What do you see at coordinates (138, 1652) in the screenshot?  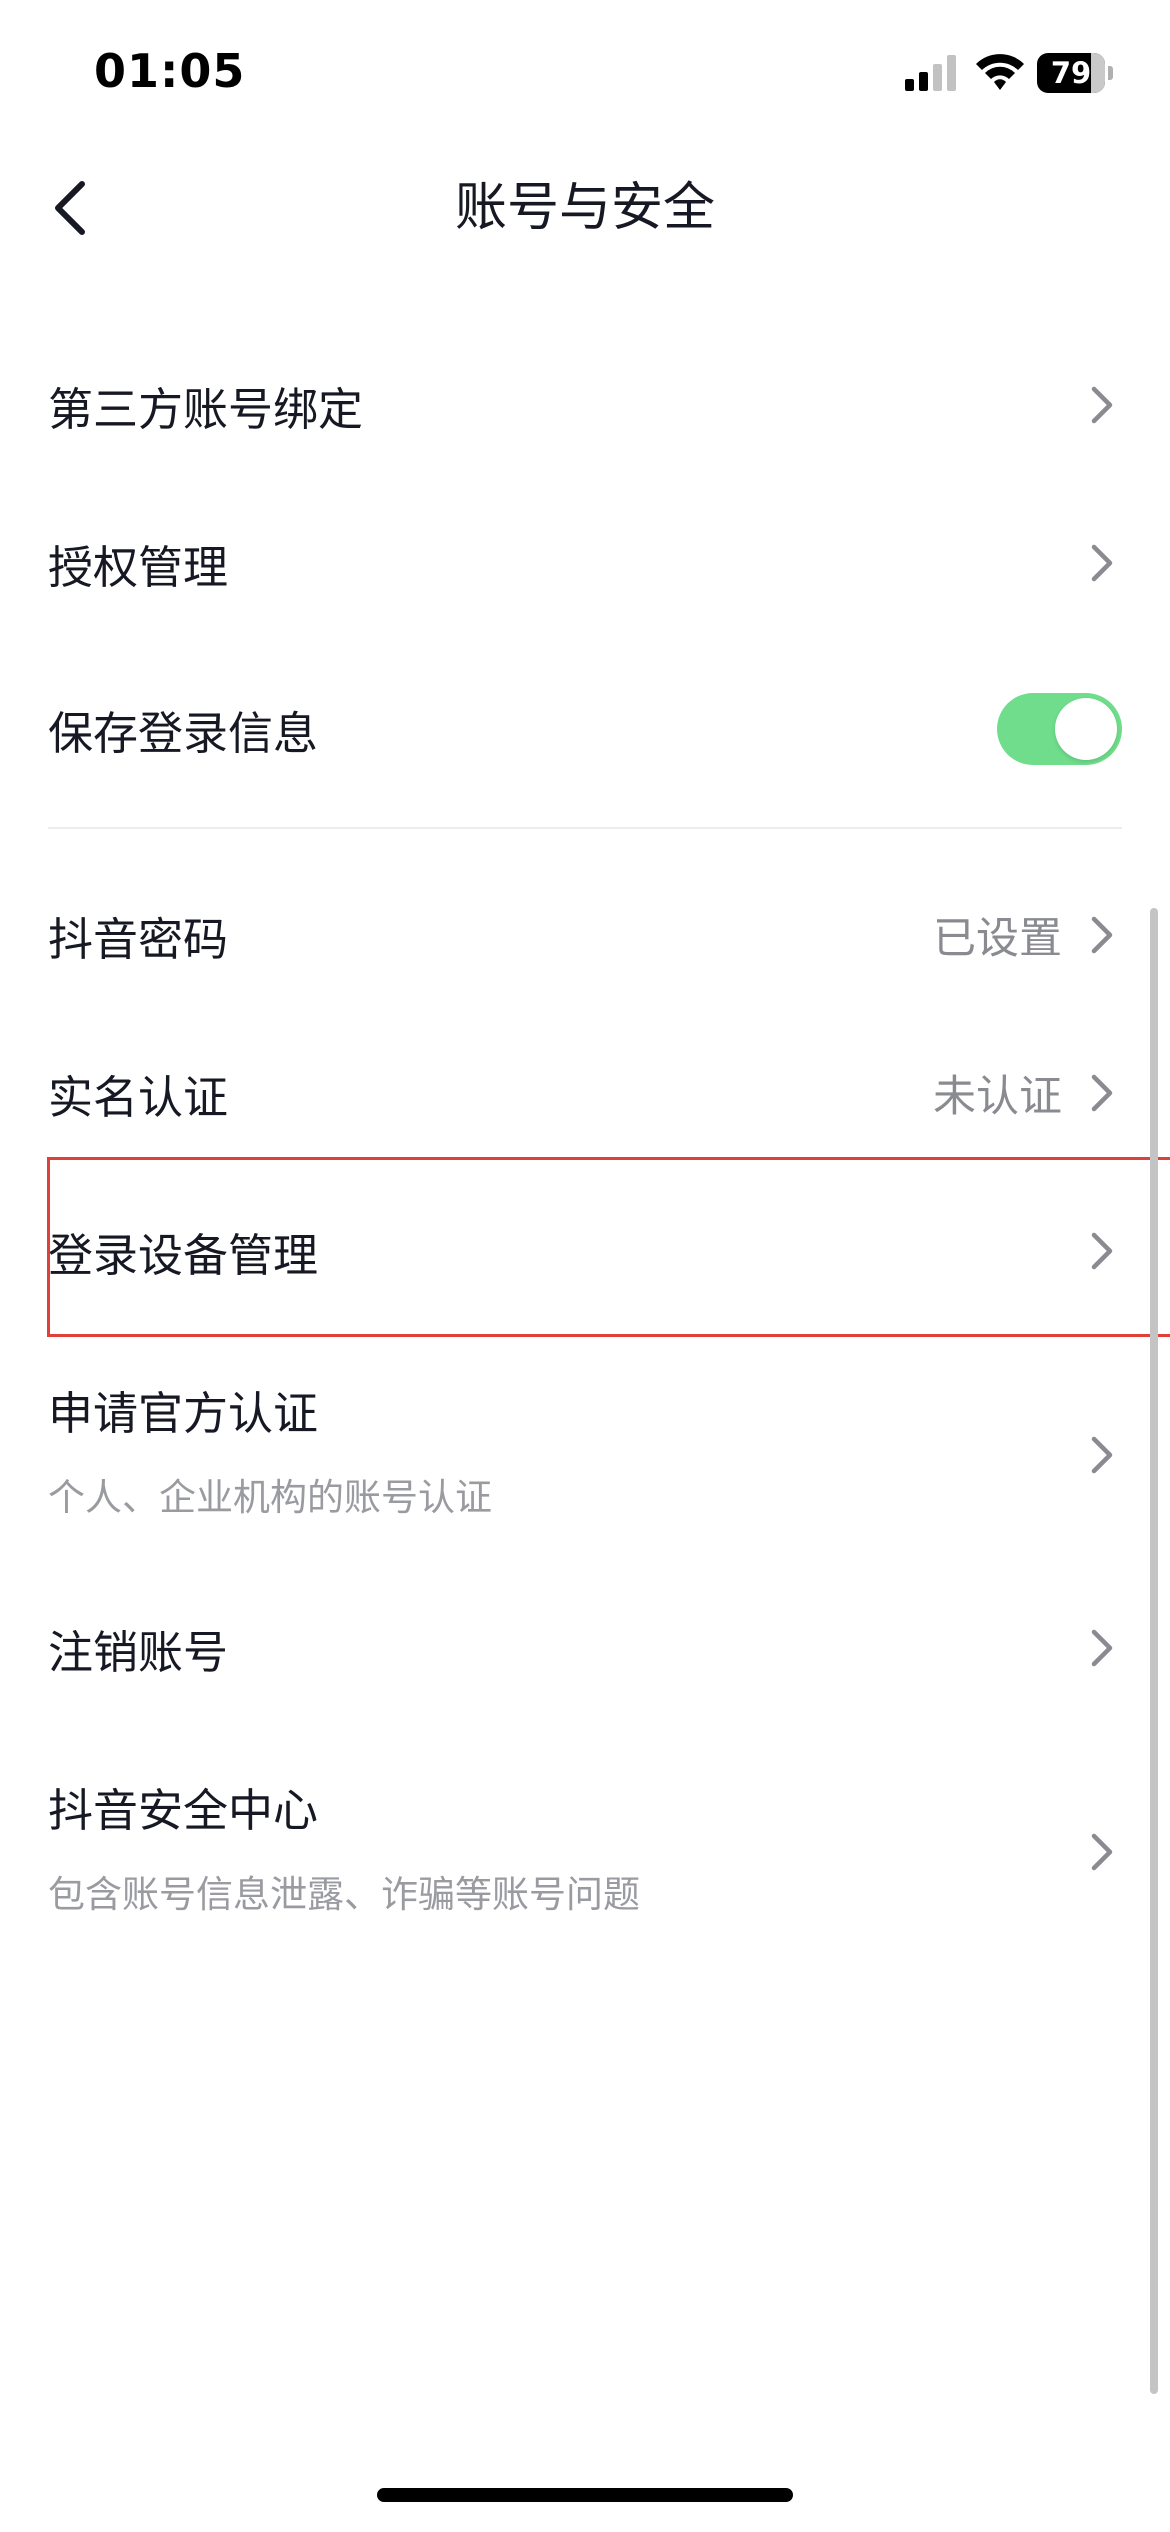 I see `row-label: 注销账号` at bounding box center [138, 1652].